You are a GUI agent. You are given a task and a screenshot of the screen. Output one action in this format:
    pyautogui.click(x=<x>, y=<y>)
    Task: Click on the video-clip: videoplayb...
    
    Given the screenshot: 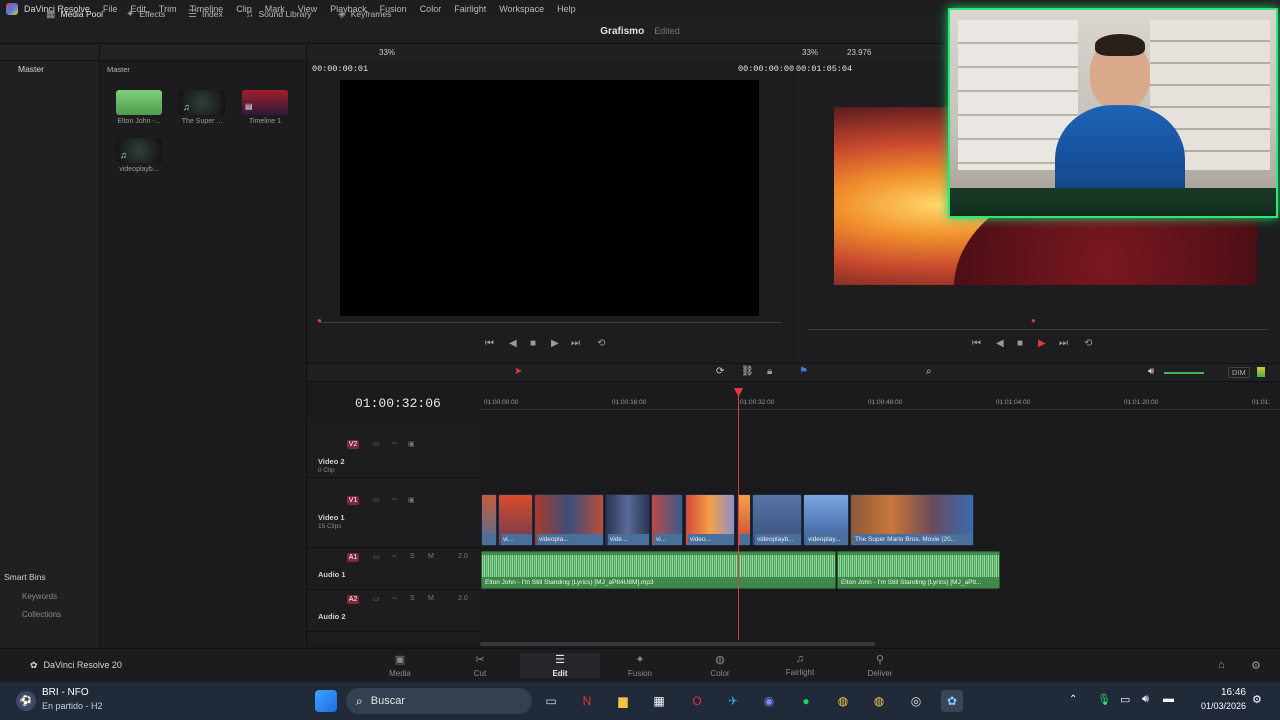 What is the action you would take?
    pyautogui.click(x=777, y=520)
    